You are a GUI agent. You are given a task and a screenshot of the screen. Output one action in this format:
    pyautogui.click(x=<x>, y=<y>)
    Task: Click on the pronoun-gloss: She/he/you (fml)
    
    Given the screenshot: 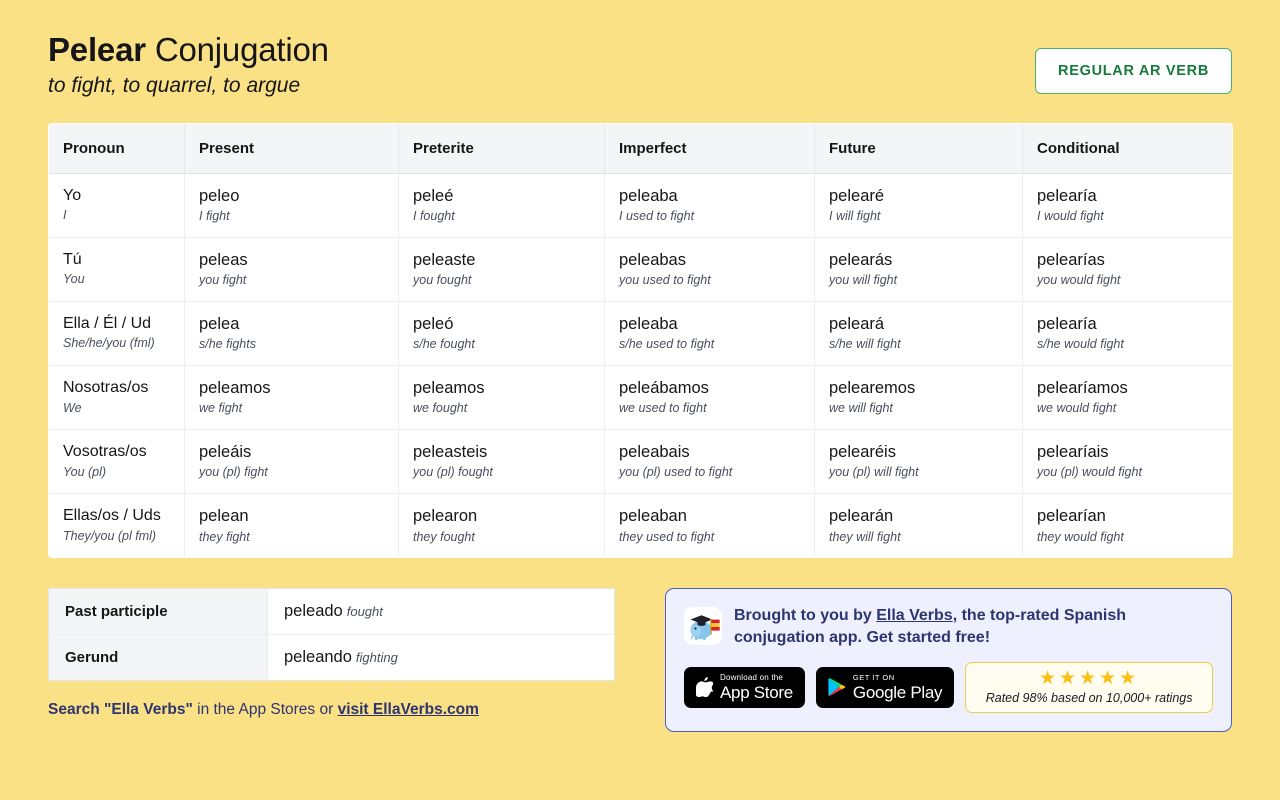 What is the action you would take?
    pyautogui.click(x=109, y=343)
    